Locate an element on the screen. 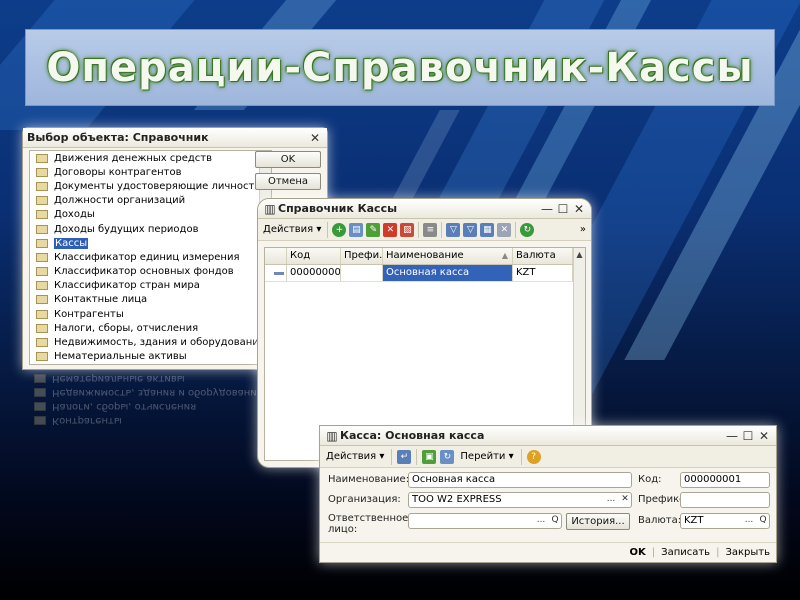 Image resolution: width=800 pixels, height=600 pixels. delete-icon: ✕ is located at coordinates (390, 229).